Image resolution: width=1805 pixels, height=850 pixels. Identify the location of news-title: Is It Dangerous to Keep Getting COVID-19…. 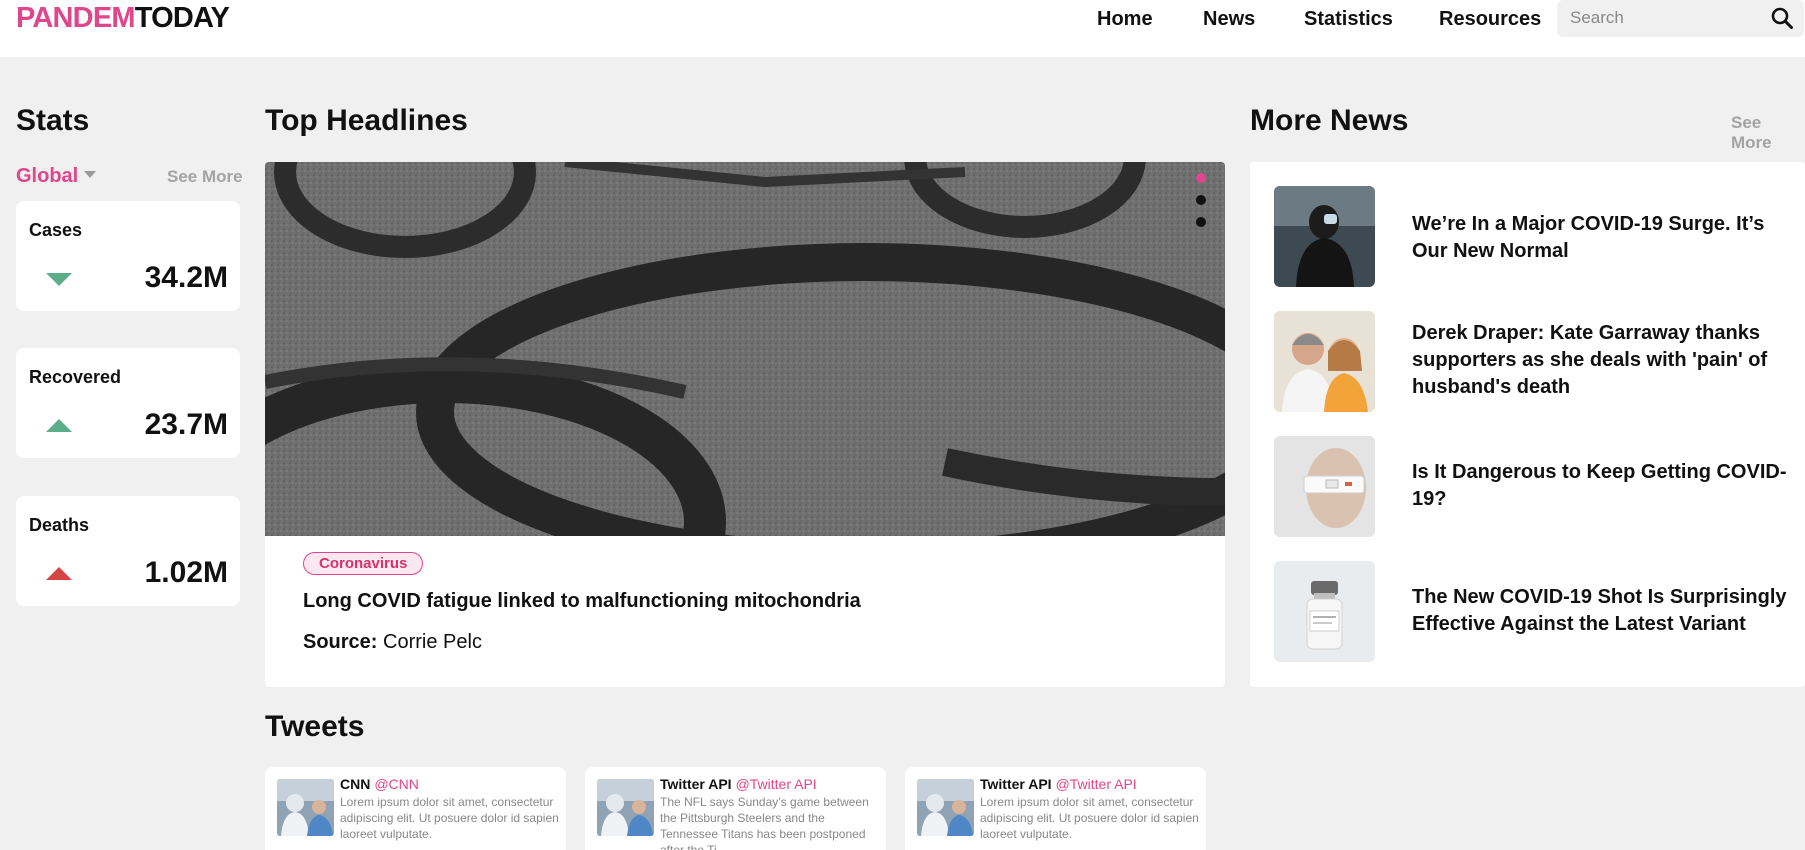
(1599, 485).